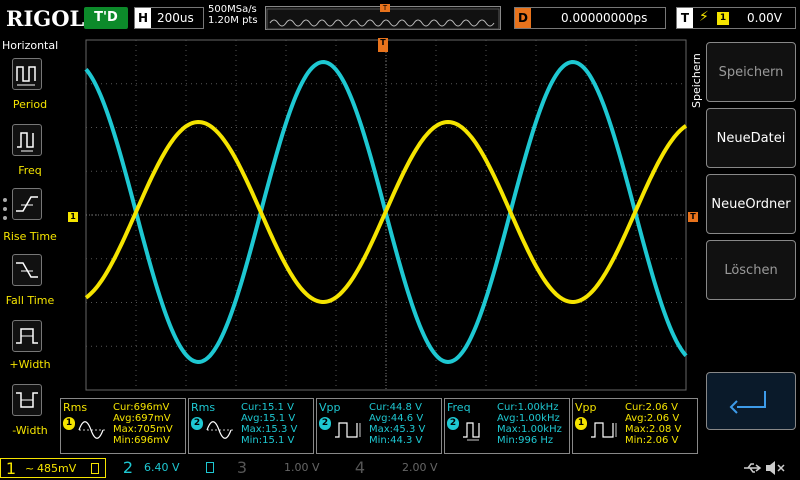 This screenshot has height=480, width=800. I want to click on ch3-status: 3 1.00 V, so click(287, 468).